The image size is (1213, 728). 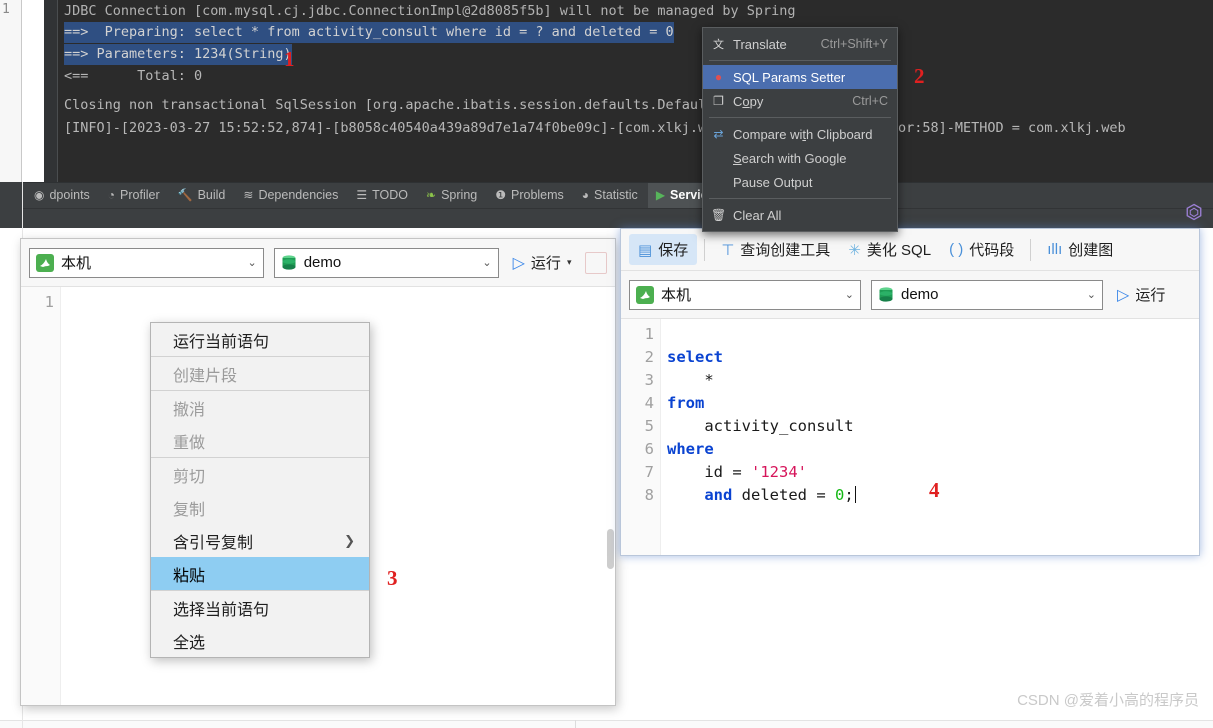 I want to click on toolwindow-tab-dependencies: ≋ Dependencies, so click(x=290, y=196).